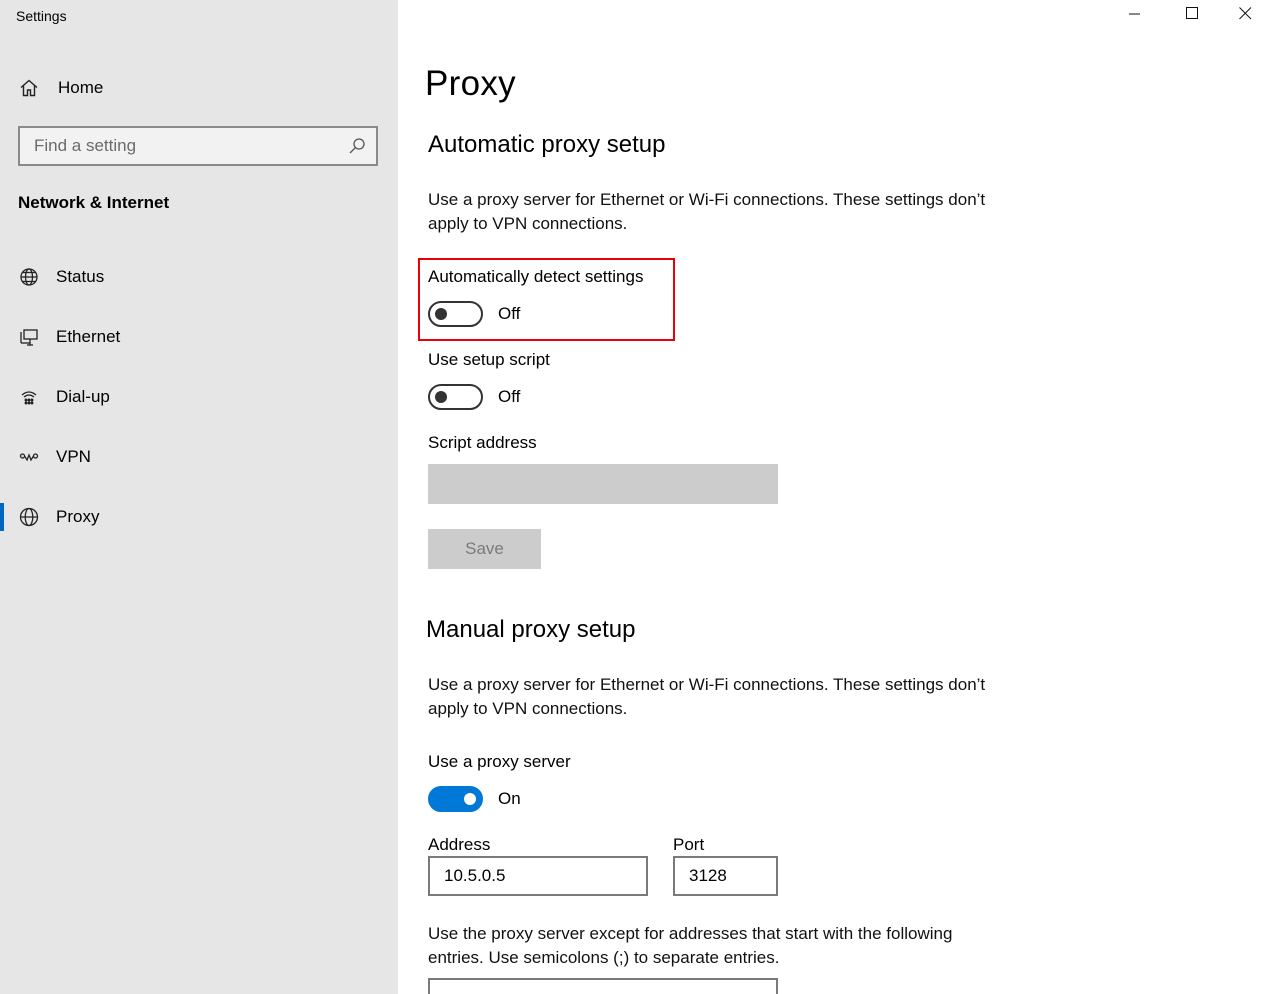 The width and height of the screenshot is (1270, 994). What do you see at coordinates (81, 87) in the screenshot?
I see `home-label: Home` at bounding box center [81, 87].